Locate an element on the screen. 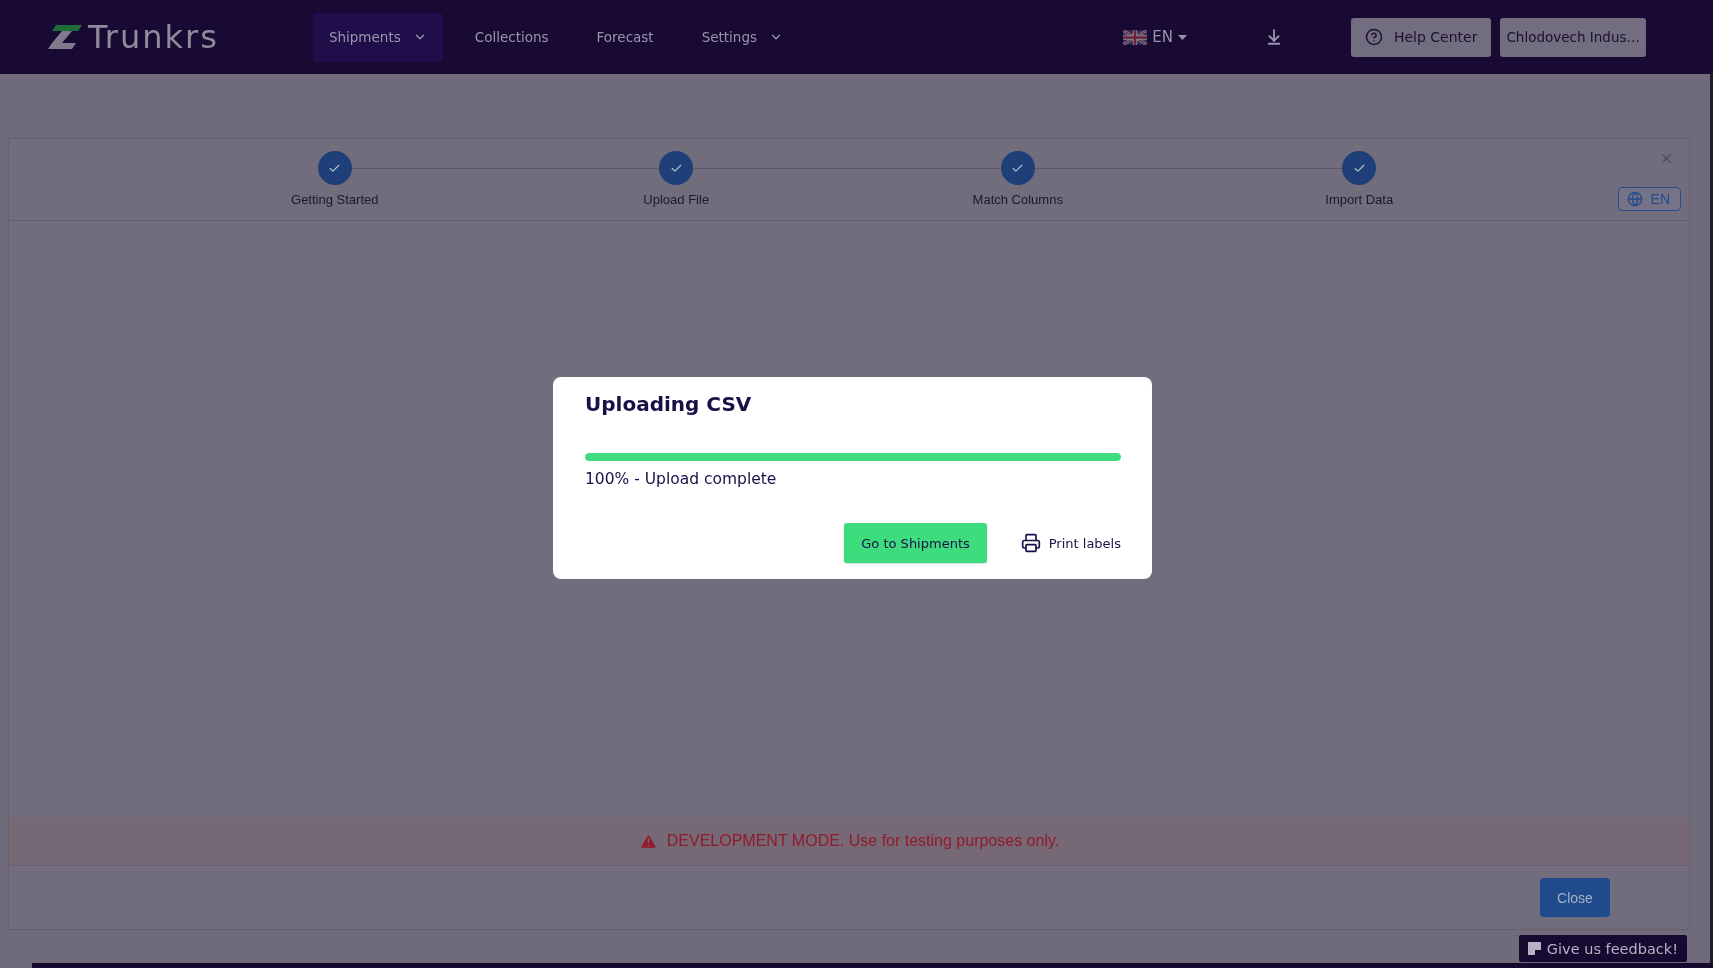  help-icon is located at coordinates (1373, 37).